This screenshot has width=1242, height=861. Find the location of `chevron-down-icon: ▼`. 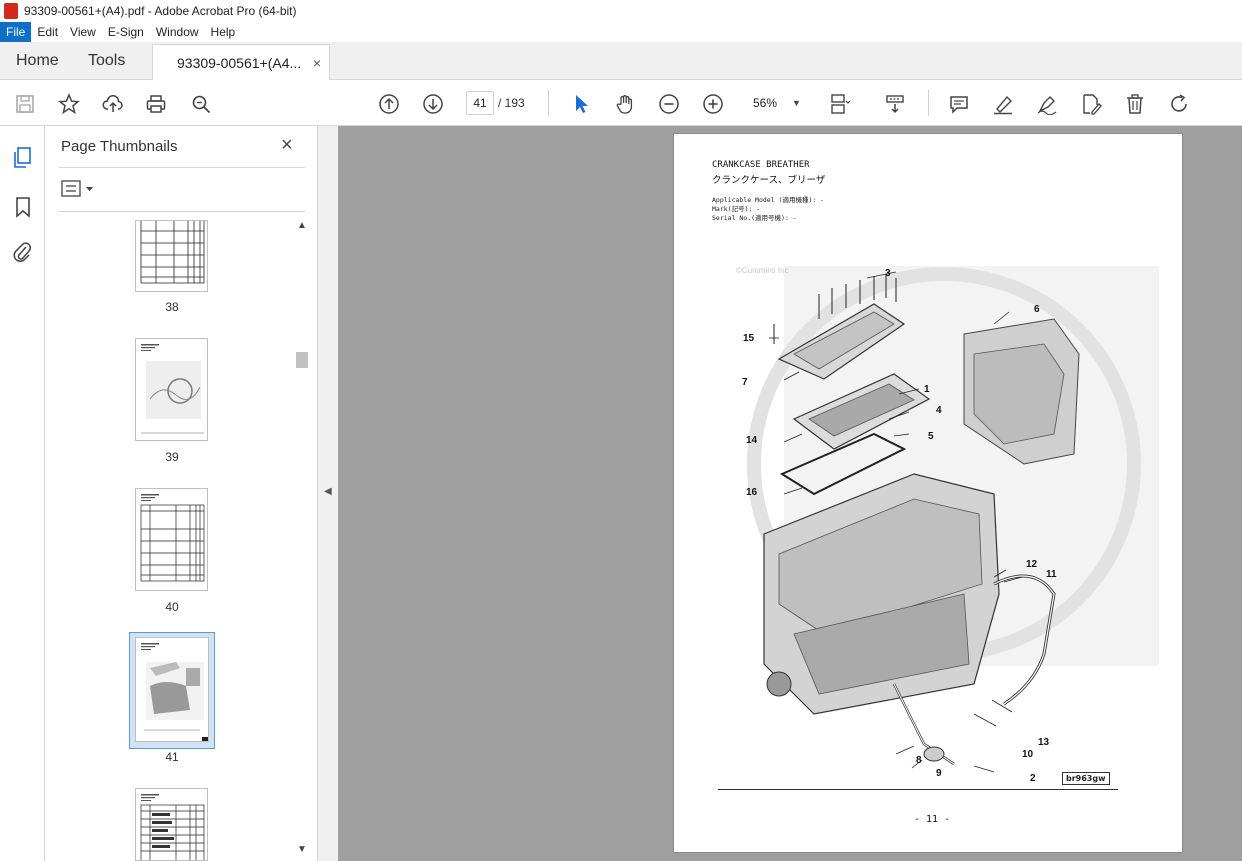

chevron-down-icon: ▼ is located at coordinates (796, 103).